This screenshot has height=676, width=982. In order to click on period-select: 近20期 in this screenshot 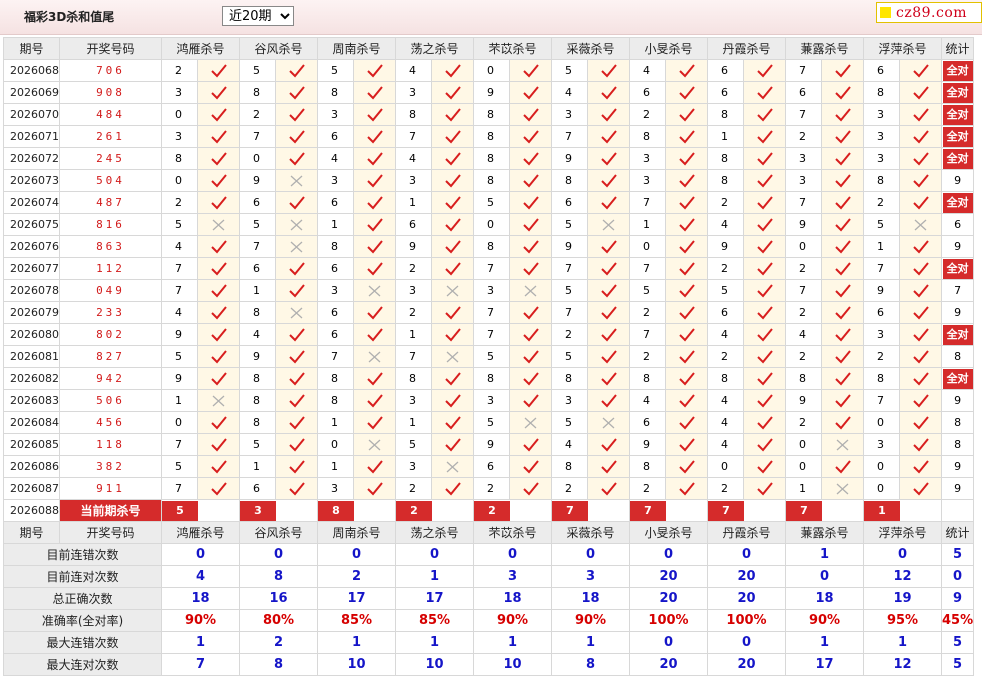, I will do `click(258, 16)`.